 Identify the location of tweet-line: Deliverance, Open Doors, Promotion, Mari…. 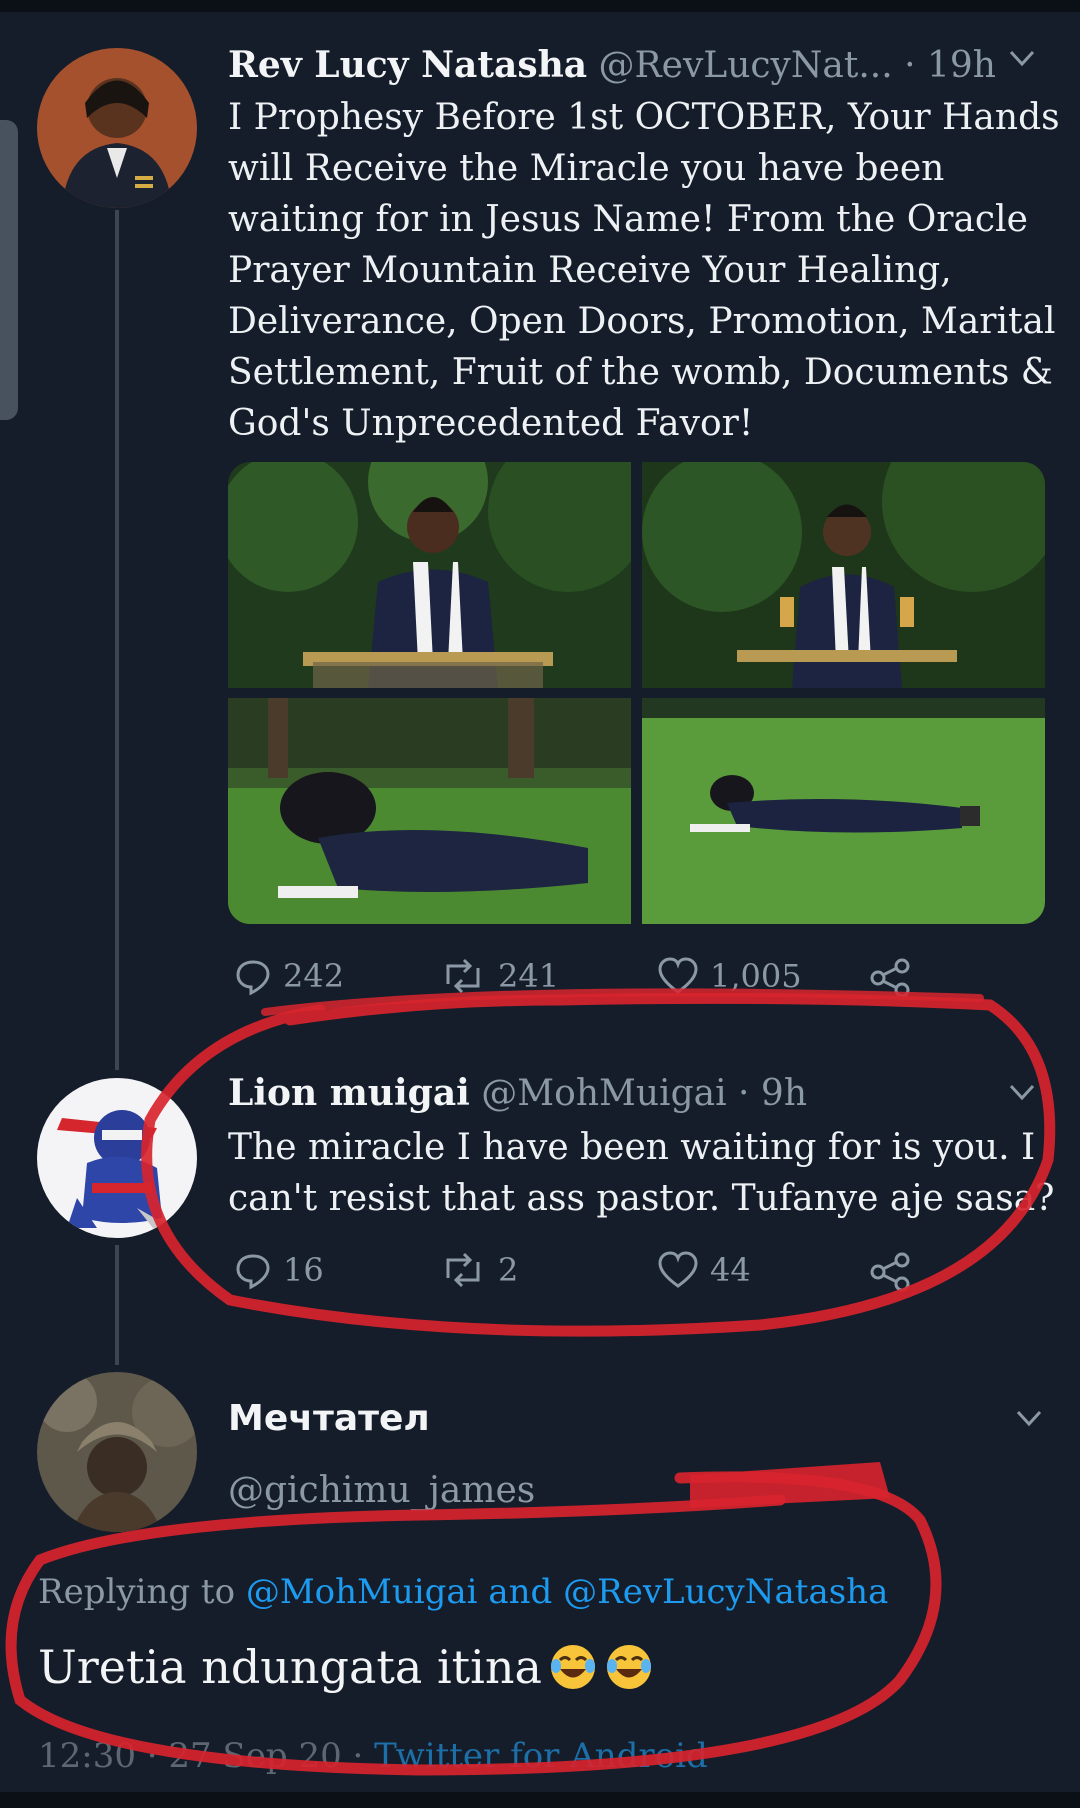
(642, 321).